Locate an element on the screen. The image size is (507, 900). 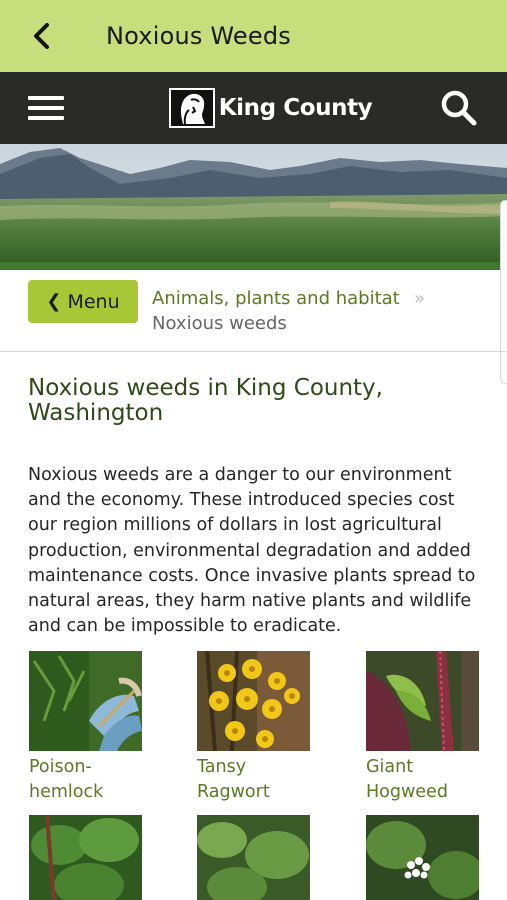
menu-button: ❮ Menu is located at coordinates (83, 301).